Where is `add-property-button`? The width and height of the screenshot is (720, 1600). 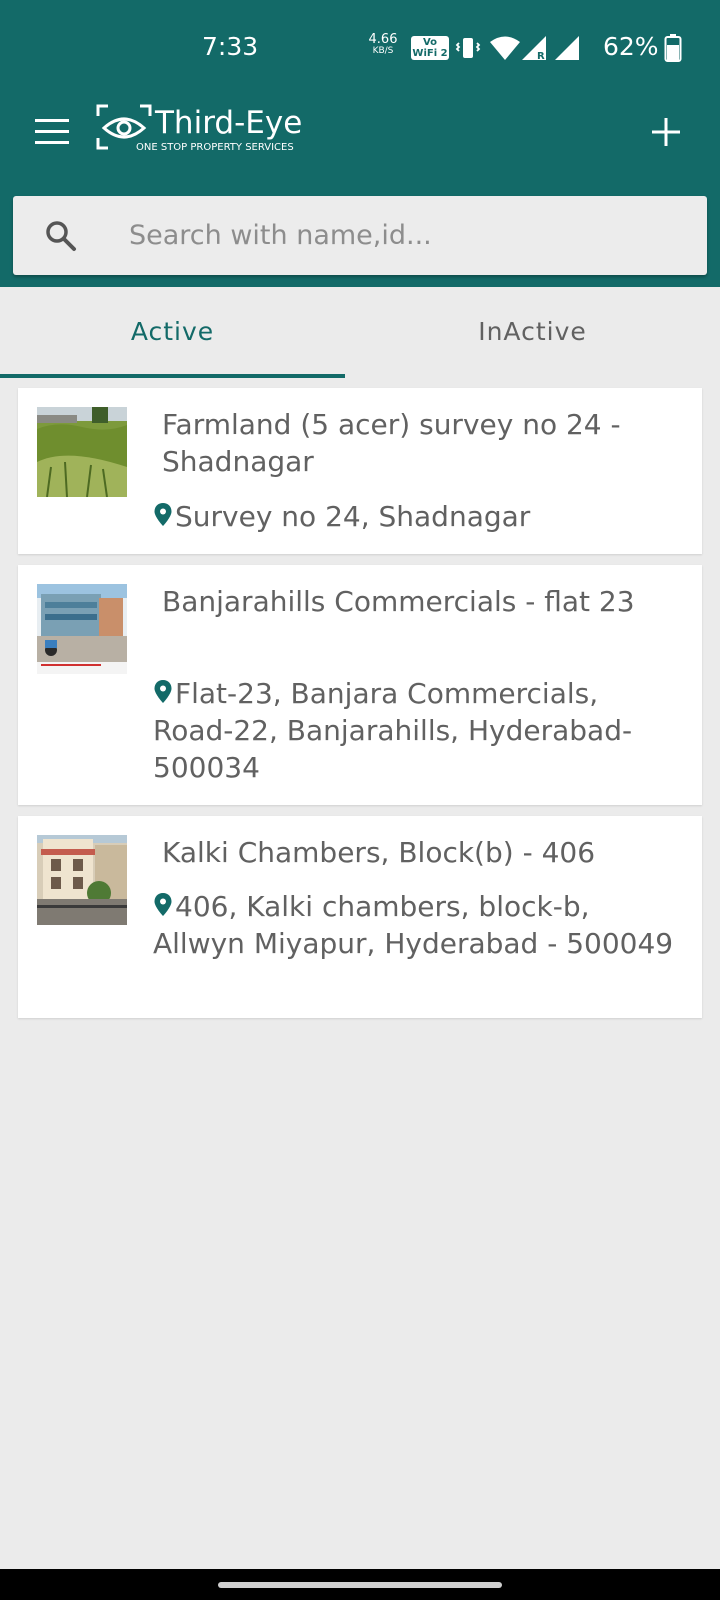 add-property-button is located at coordinates (666, 132).